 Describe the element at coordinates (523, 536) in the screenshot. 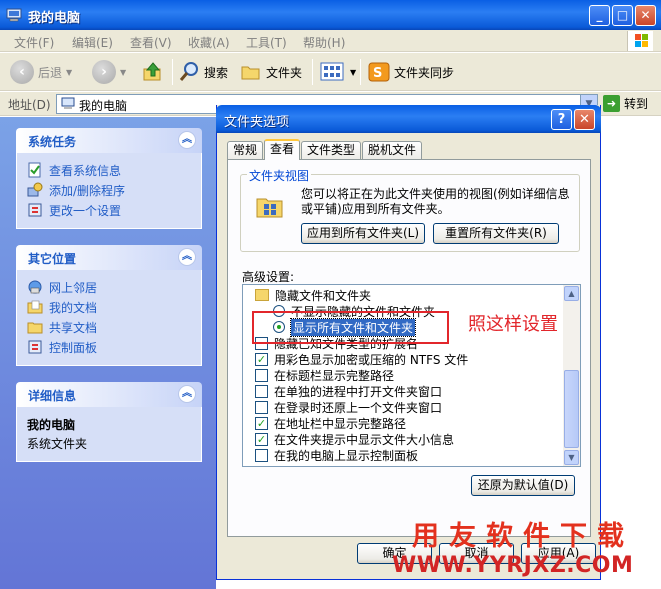

I see `watermark-text: 用友软件下载` at that location.